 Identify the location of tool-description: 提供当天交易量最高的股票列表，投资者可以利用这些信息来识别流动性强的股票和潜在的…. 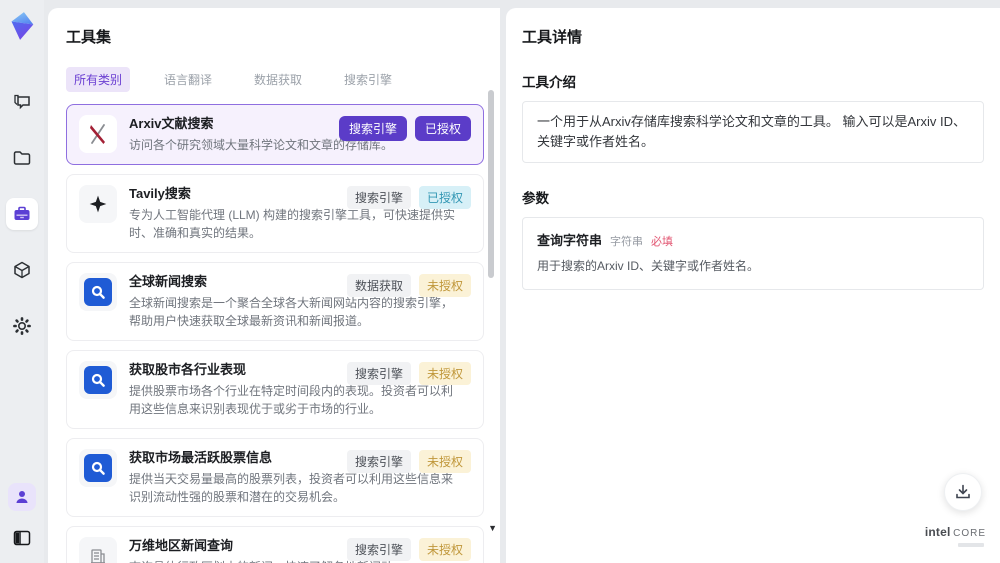
(291, 488).